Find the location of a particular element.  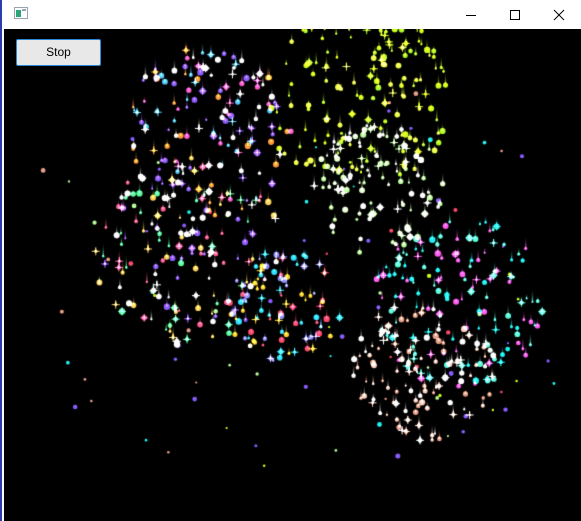

close-button is located at coordinates (559, 14).